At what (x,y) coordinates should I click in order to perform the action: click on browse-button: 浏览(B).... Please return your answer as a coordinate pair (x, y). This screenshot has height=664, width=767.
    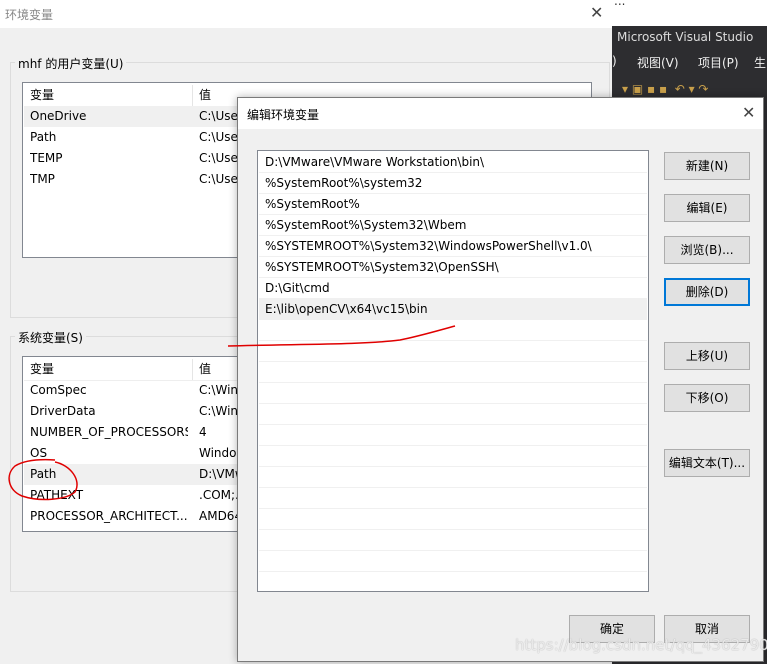
    Looking at the image, I should click on (707, 250).